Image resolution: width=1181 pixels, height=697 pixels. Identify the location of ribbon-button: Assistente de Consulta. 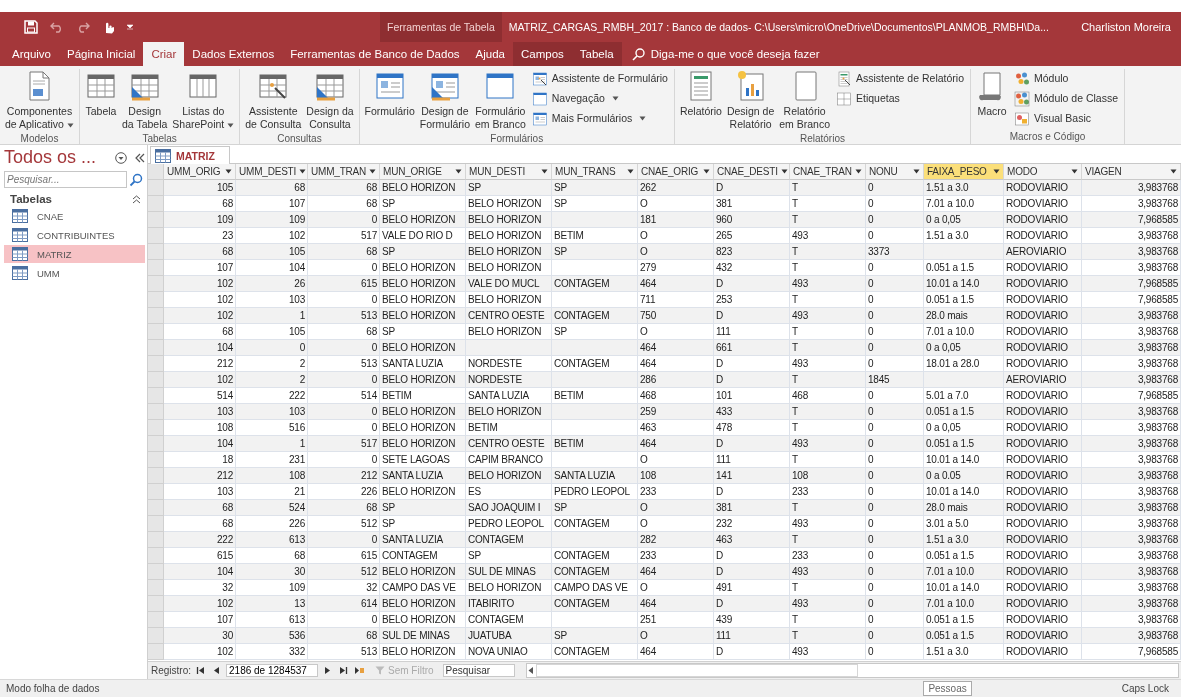
(273, 100).